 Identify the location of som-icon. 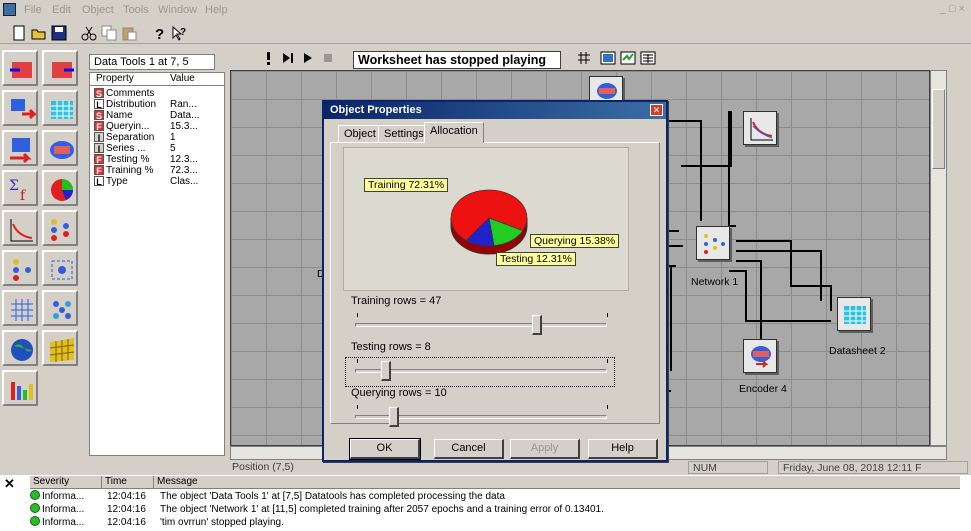
(60, 268).